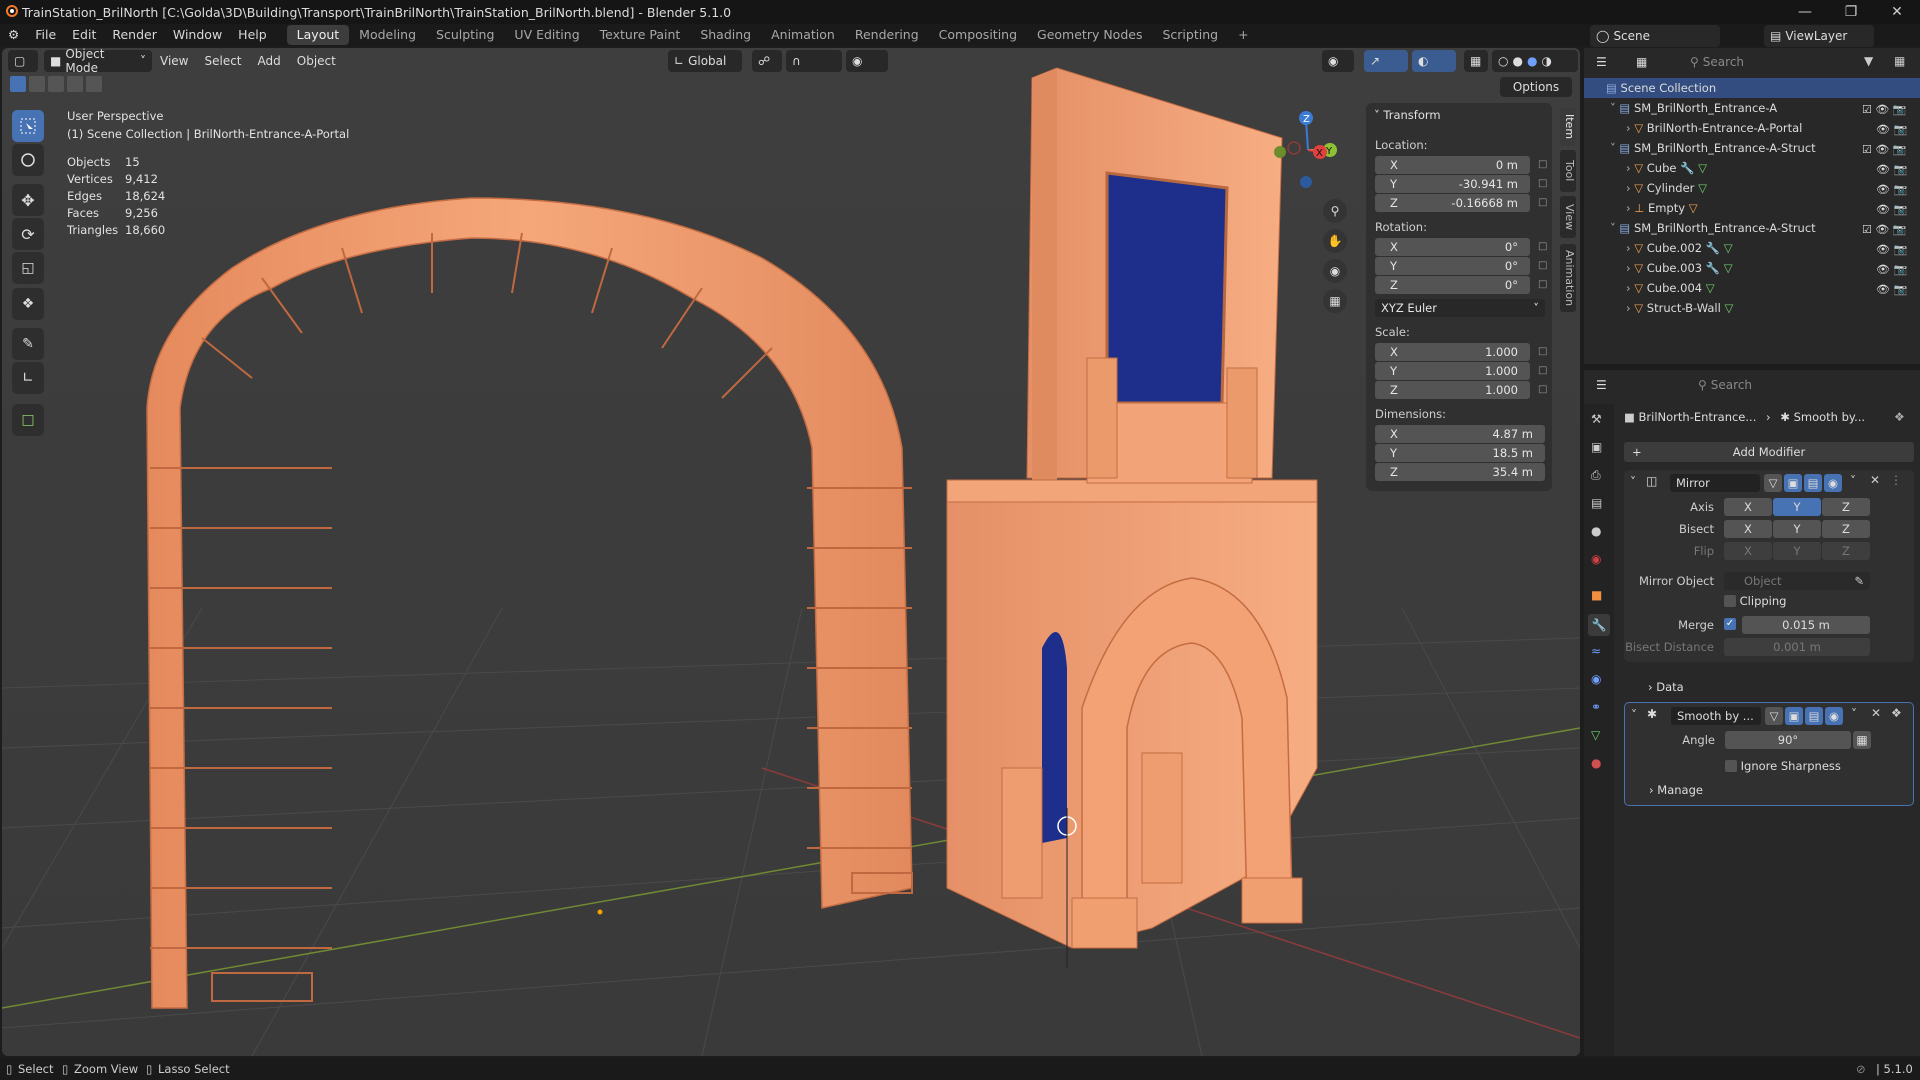 This screenshot has width=1920, height=1080. I want to click on select-intersect-icon, so click(94, 84).